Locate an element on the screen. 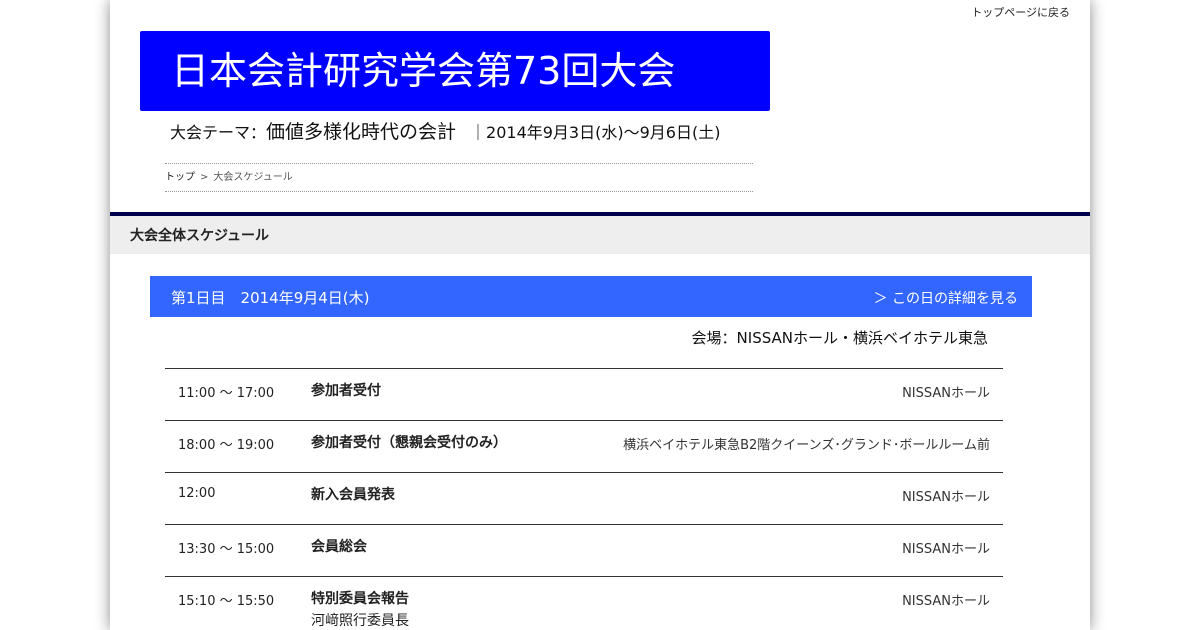 This screenshot has width=1200, height=630. schedule-place: 横浜ベイホテル東急B2階クイーンズ･グランド･ボールルーム前 is located at coordinates (806, 445).